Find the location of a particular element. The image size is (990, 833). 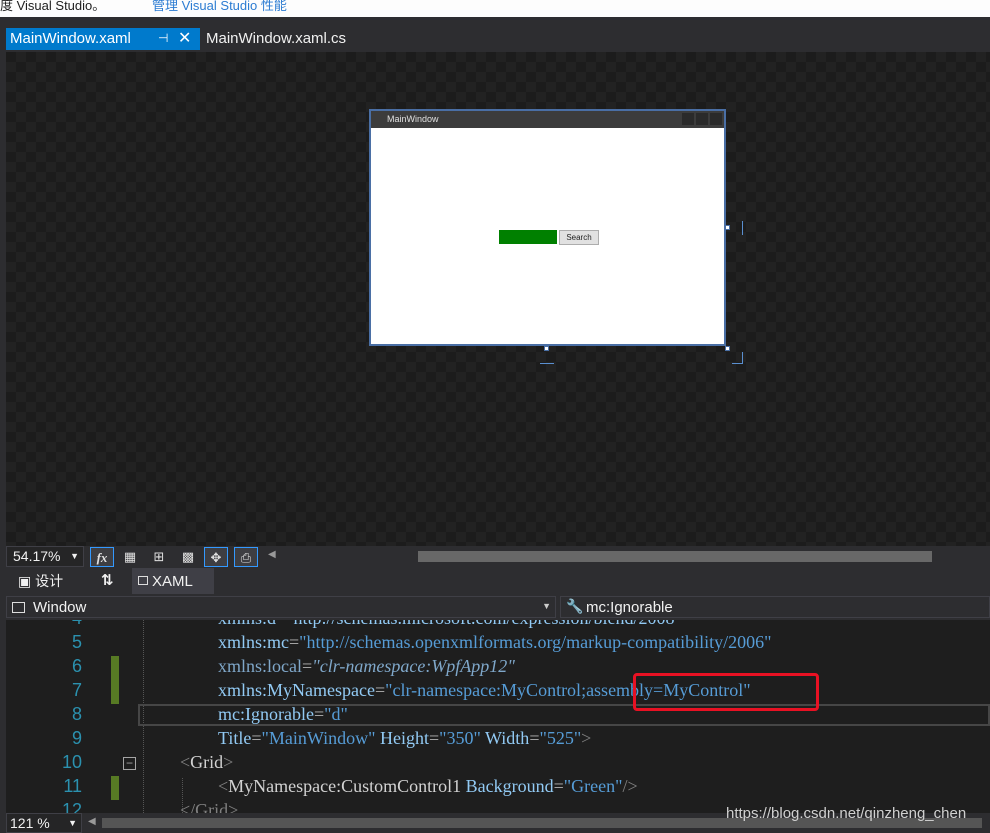

horizontal-scrollbar-thumb is located at coordinates (675, 556).